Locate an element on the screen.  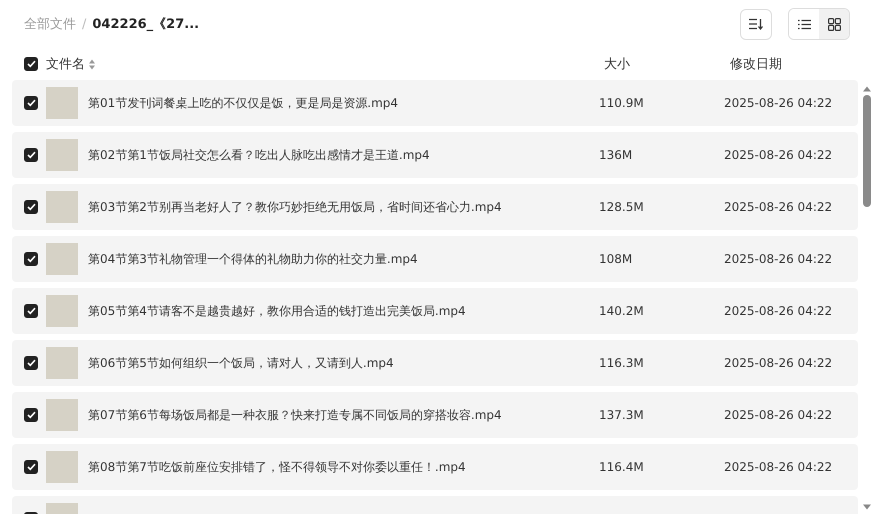
file-name: 第07节第6节每场饭局都是一种衣服？快来打造专属不同饭局的穿搭妆容.mp4 is located at coordinates (295, 415).